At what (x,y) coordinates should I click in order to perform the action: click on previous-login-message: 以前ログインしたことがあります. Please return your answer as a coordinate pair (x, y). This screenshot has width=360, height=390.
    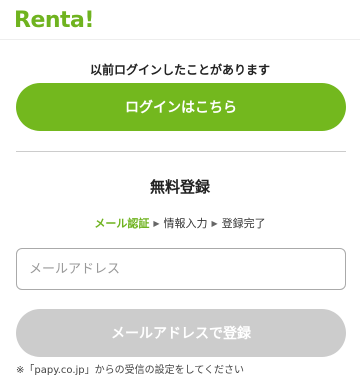
    Looking at the image, I should click on (179, 70).